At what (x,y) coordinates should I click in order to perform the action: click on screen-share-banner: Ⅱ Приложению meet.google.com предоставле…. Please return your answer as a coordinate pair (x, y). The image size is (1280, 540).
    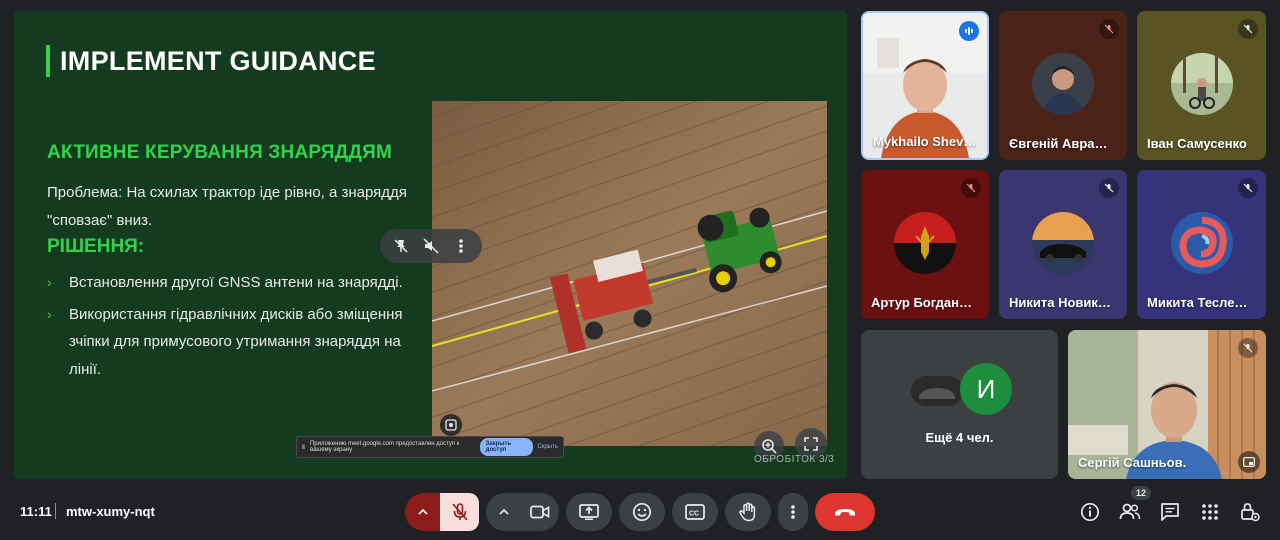
    Looking at the image, I should click on (430, 447).